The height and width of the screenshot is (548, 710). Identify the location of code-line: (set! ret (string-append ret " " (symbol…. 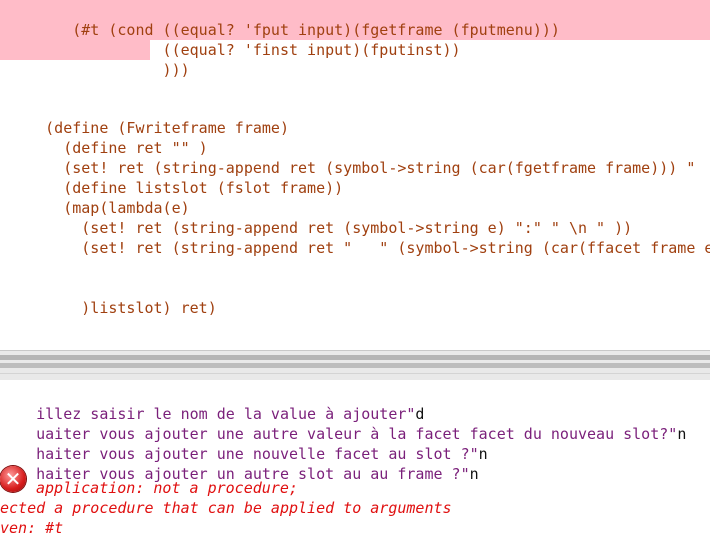
(355, 237).